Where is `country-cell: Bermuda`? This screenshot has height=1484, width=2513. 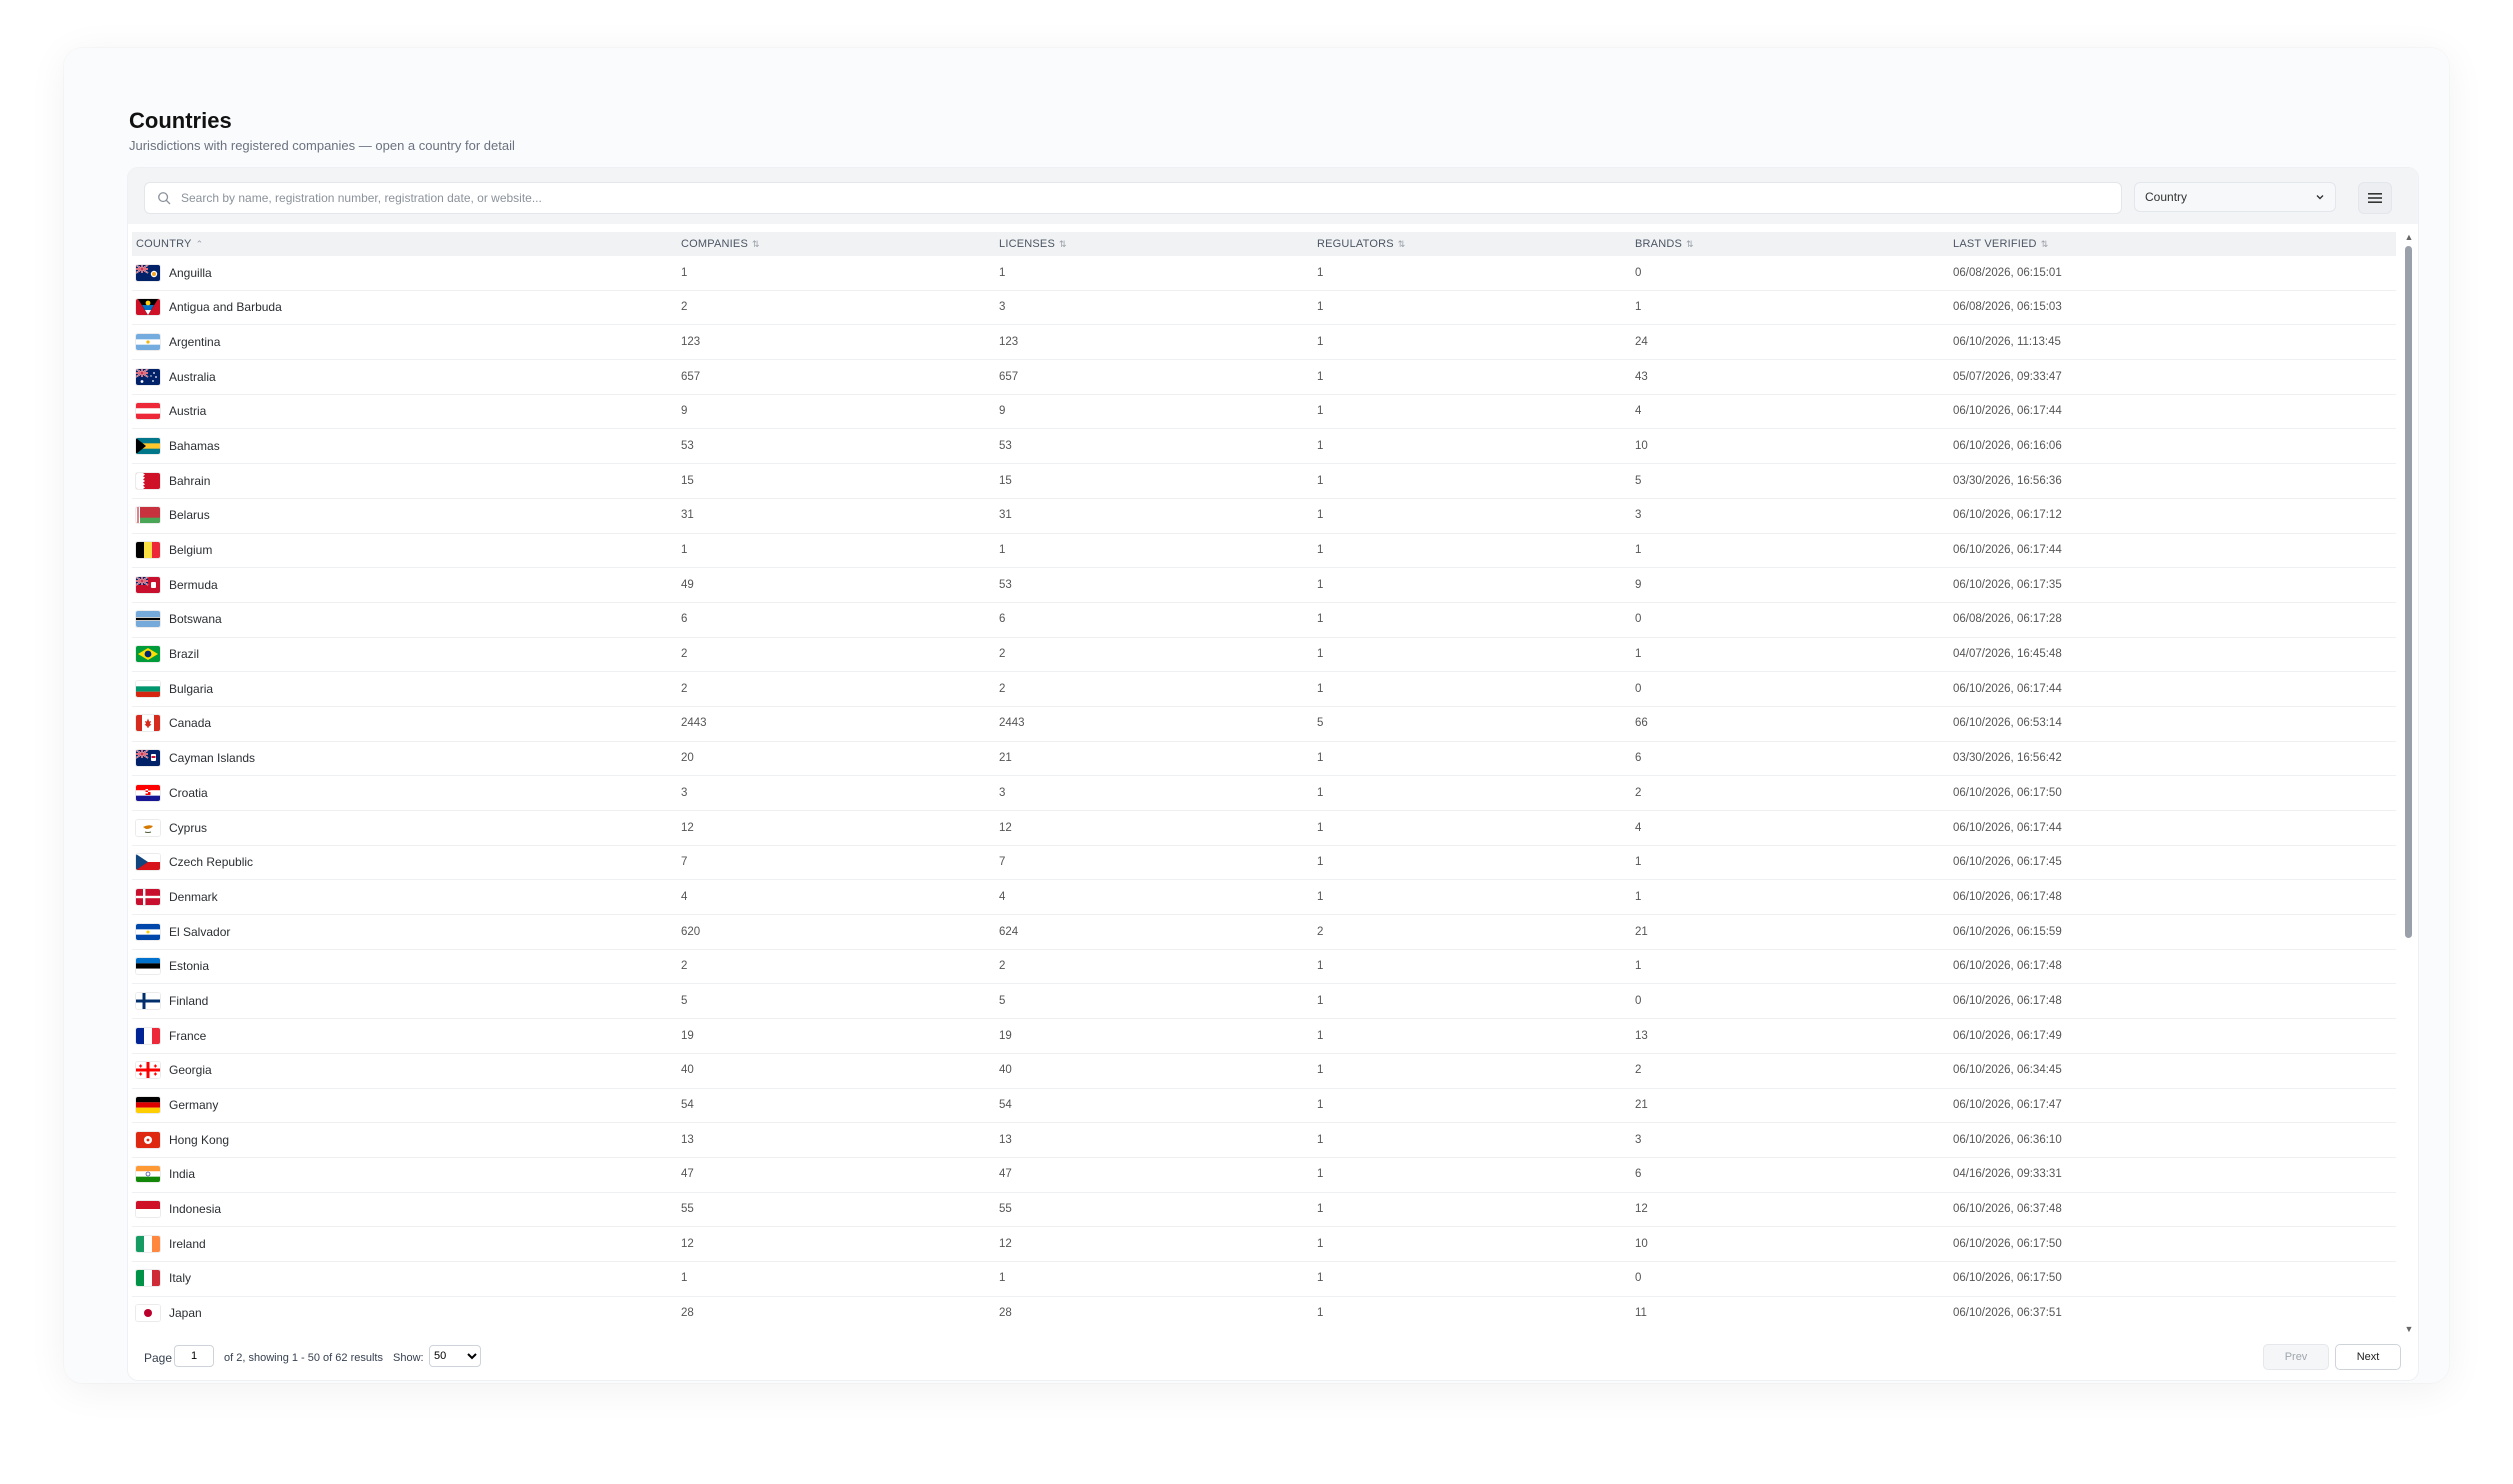 country-cell: Bermuda is located at coordinates (177, 584).